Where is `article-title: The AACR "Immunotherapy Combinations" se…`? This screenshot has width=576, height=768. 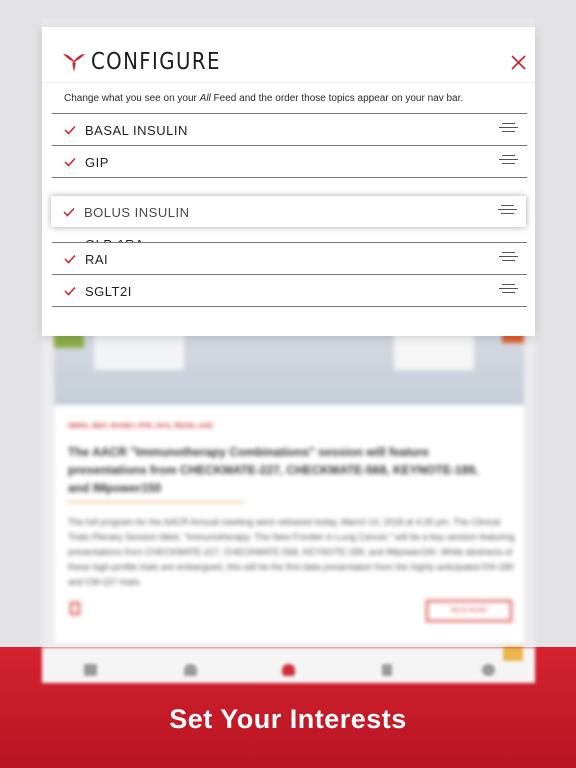
article-title: The AACR "Immunotherapy Combinations" se… is located at coordinates (273, 470).